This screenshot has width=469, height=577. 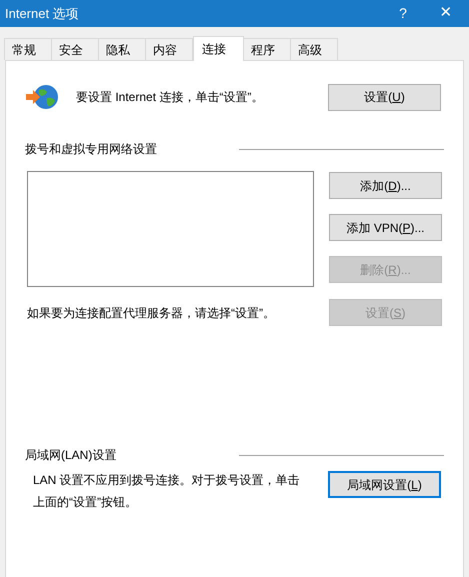 What do you see at coordinates (384, 484) in the screenshot?
I see `lan-settings-button: 局域网设置(L)` at bounding box center [384, 484].